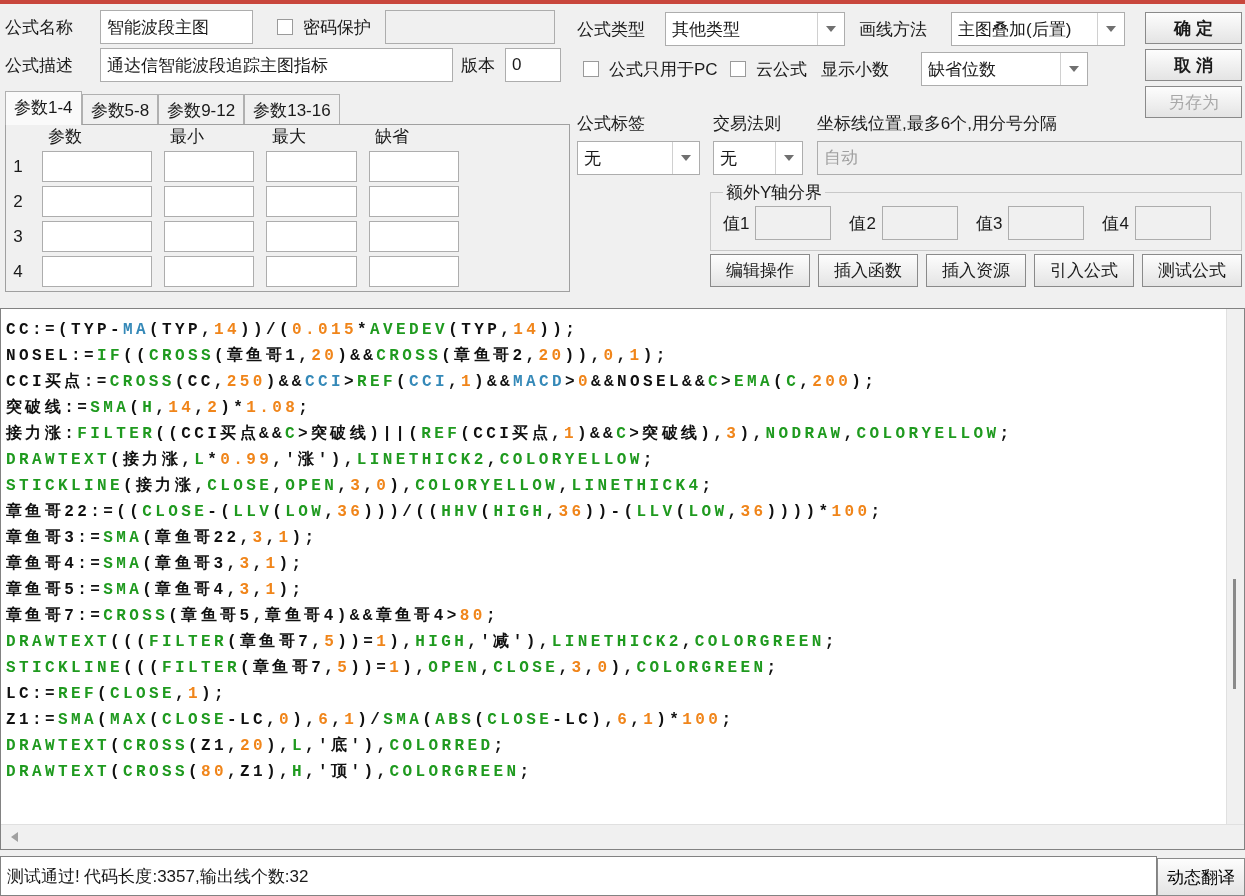 This screenshot has height=896, width=1245. Describe the element at coordinates (293, 330) in the screenshot. I see `code-line: CC:=(TYP-MA(TYP,14))/(0.015*AVEDEV(TYP,14));` at that location.